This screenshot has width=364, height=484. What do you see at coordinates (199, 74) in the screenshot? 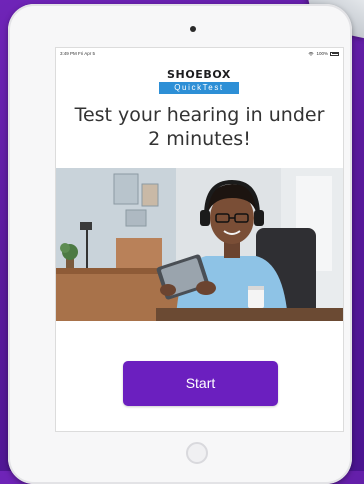
I see `logo-wordmark-top: SHOEBOX` at bounding box center [199, 74].